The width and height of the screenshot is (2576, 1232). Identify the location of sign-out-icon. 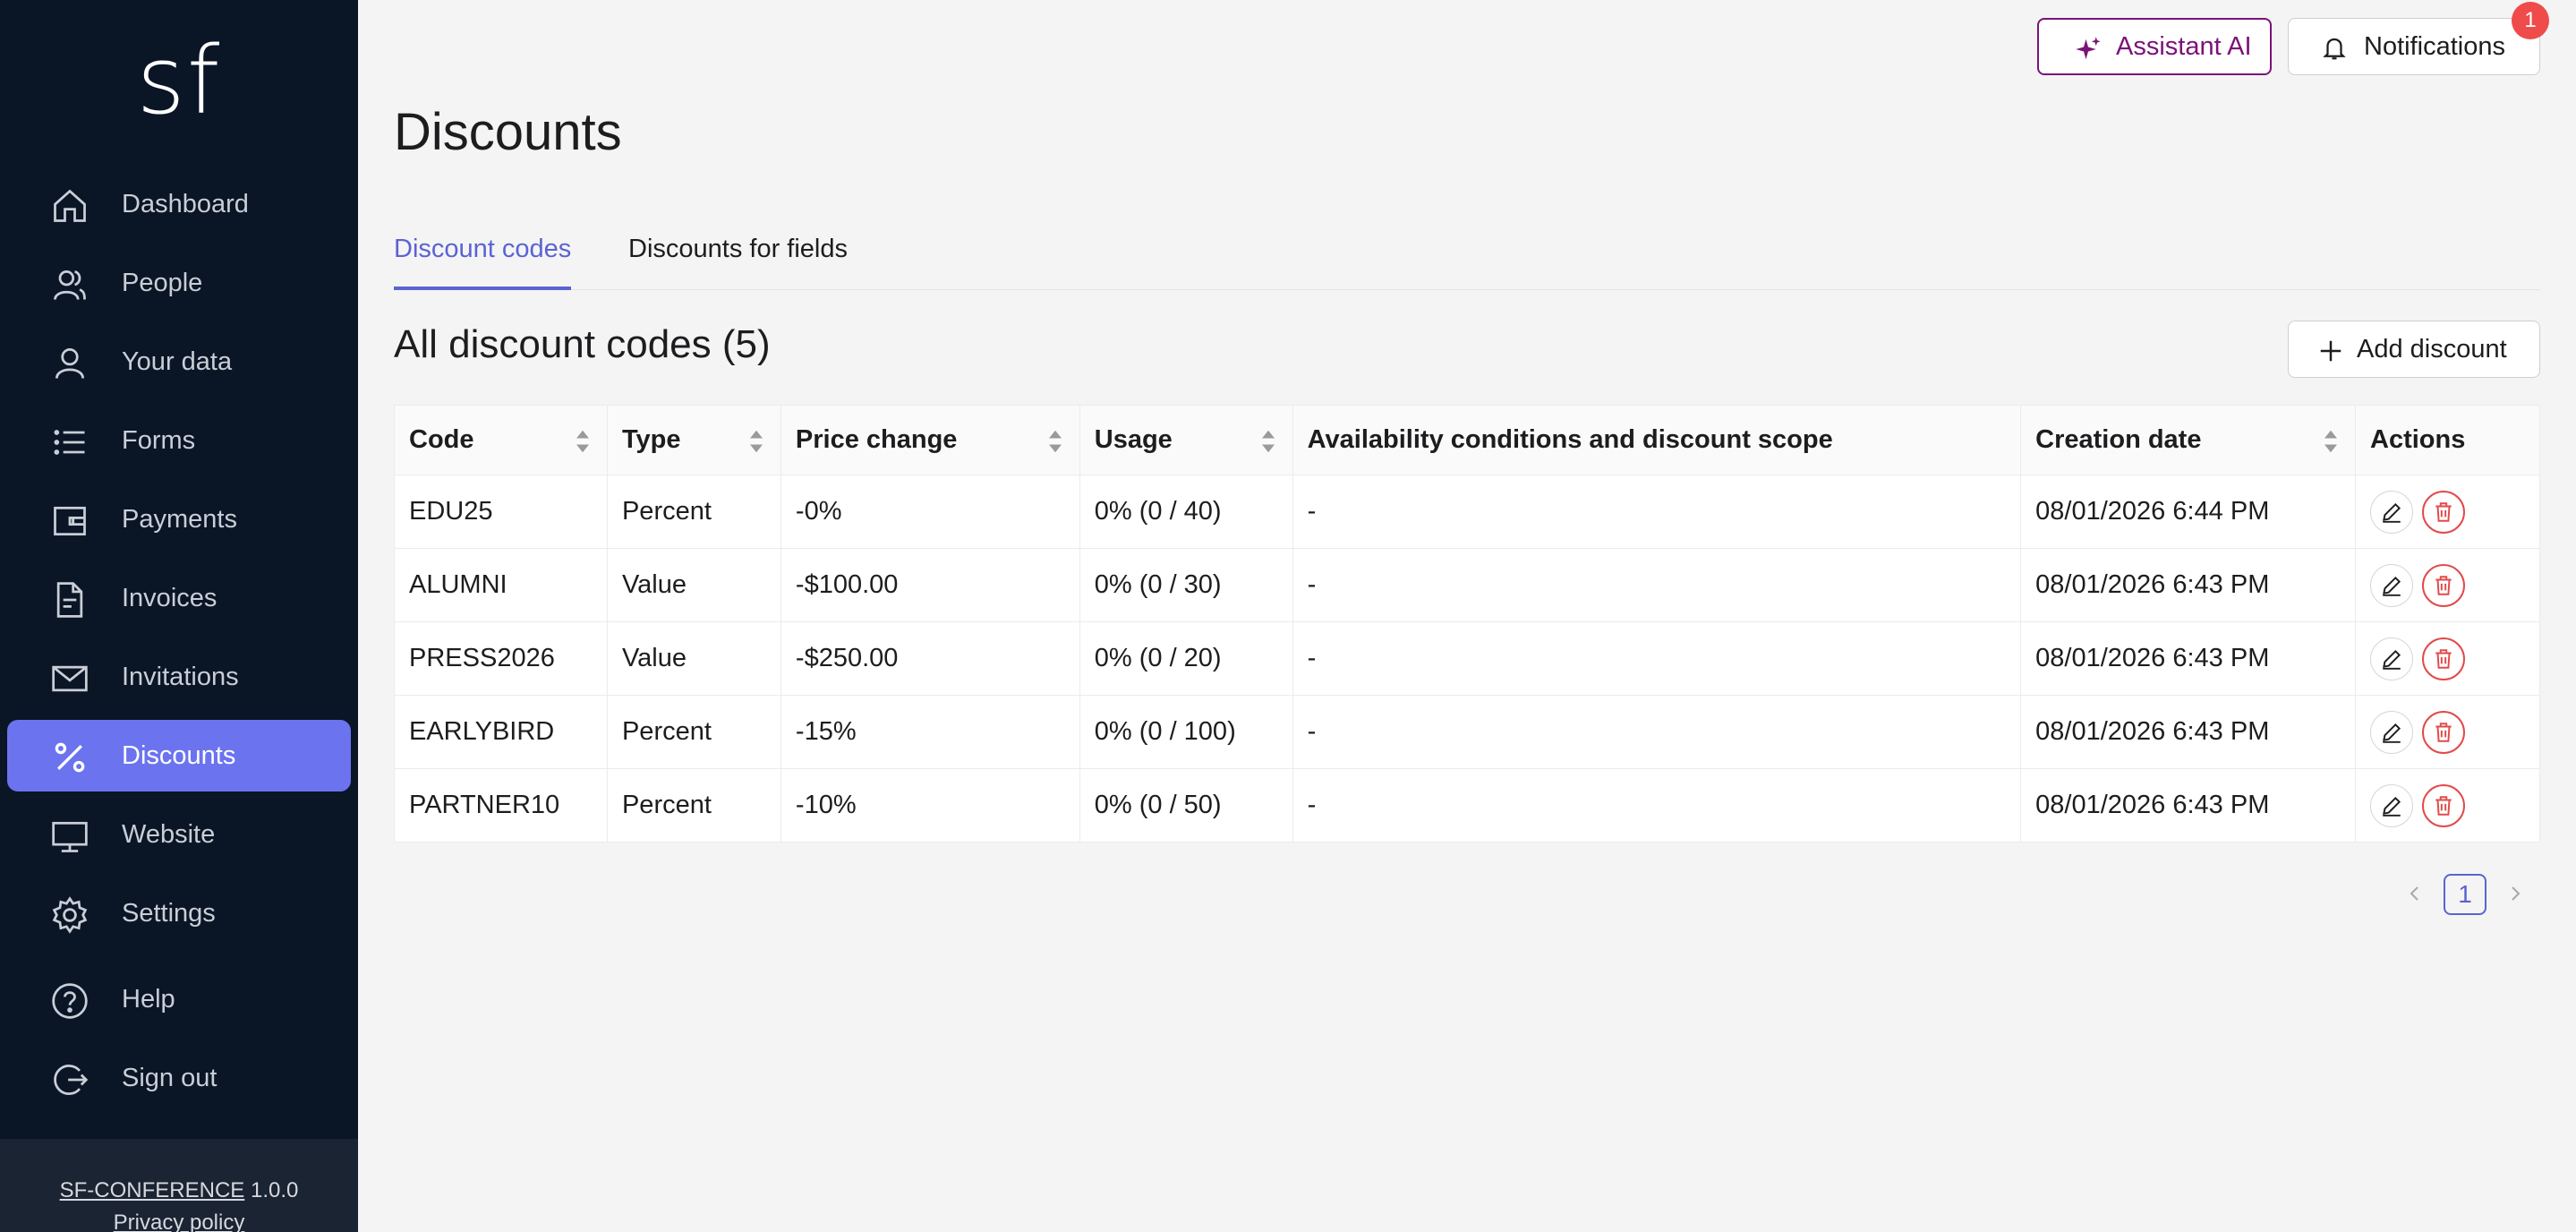
(71, 1080).